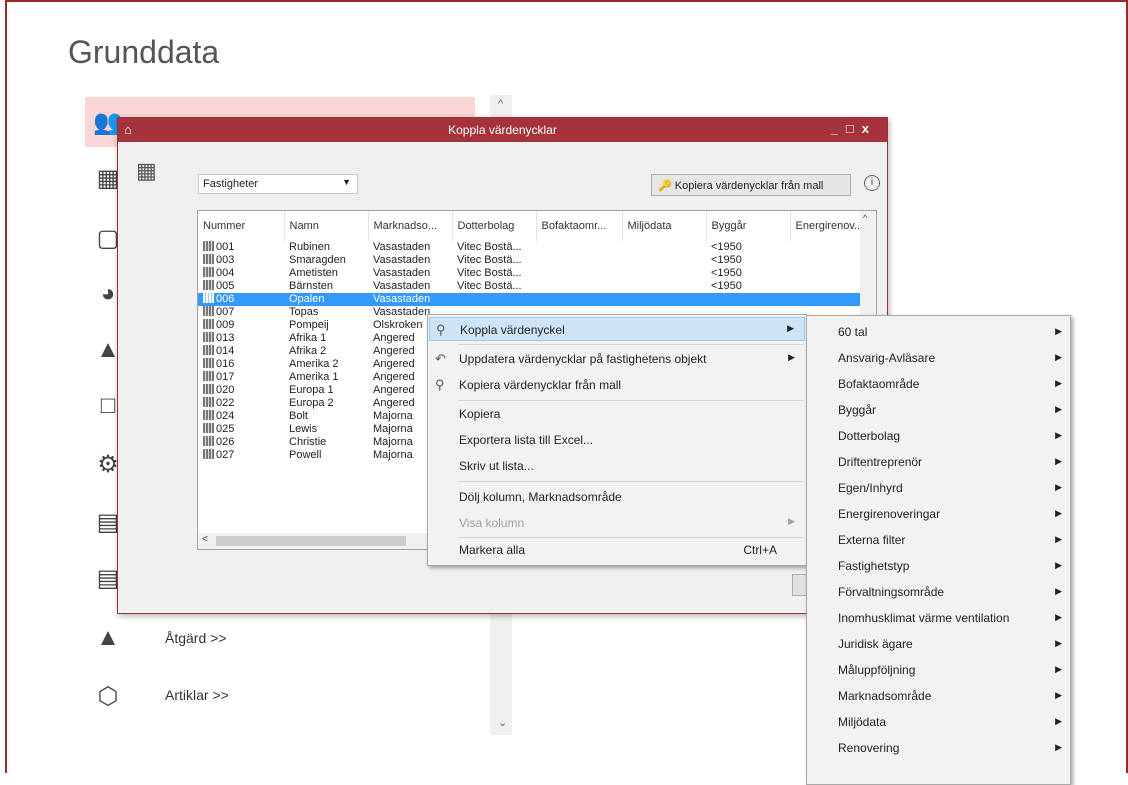 The image size is (1128, 785). I want to click on col-header-namn: Namn, so click(326, 226).